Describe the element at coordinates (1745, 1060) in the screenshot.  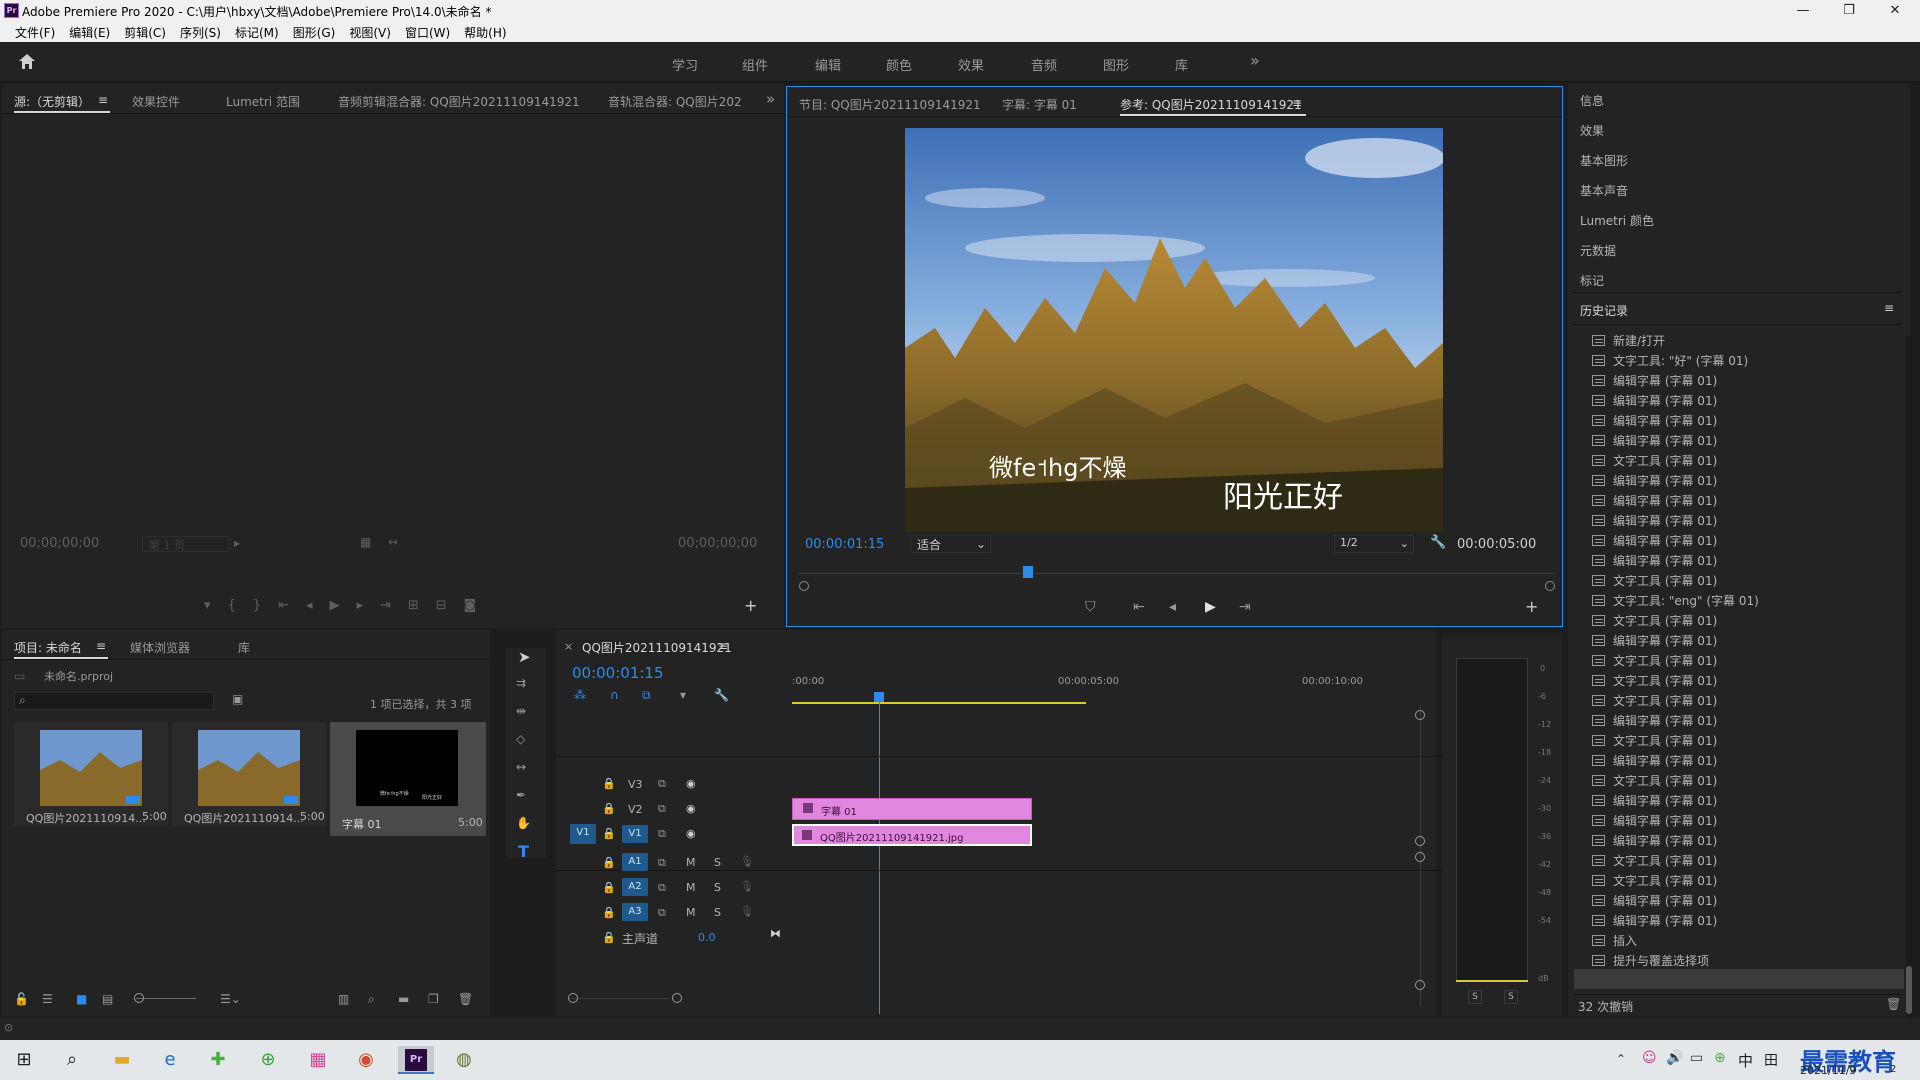
I see `ime-indicator: 中` at that location.